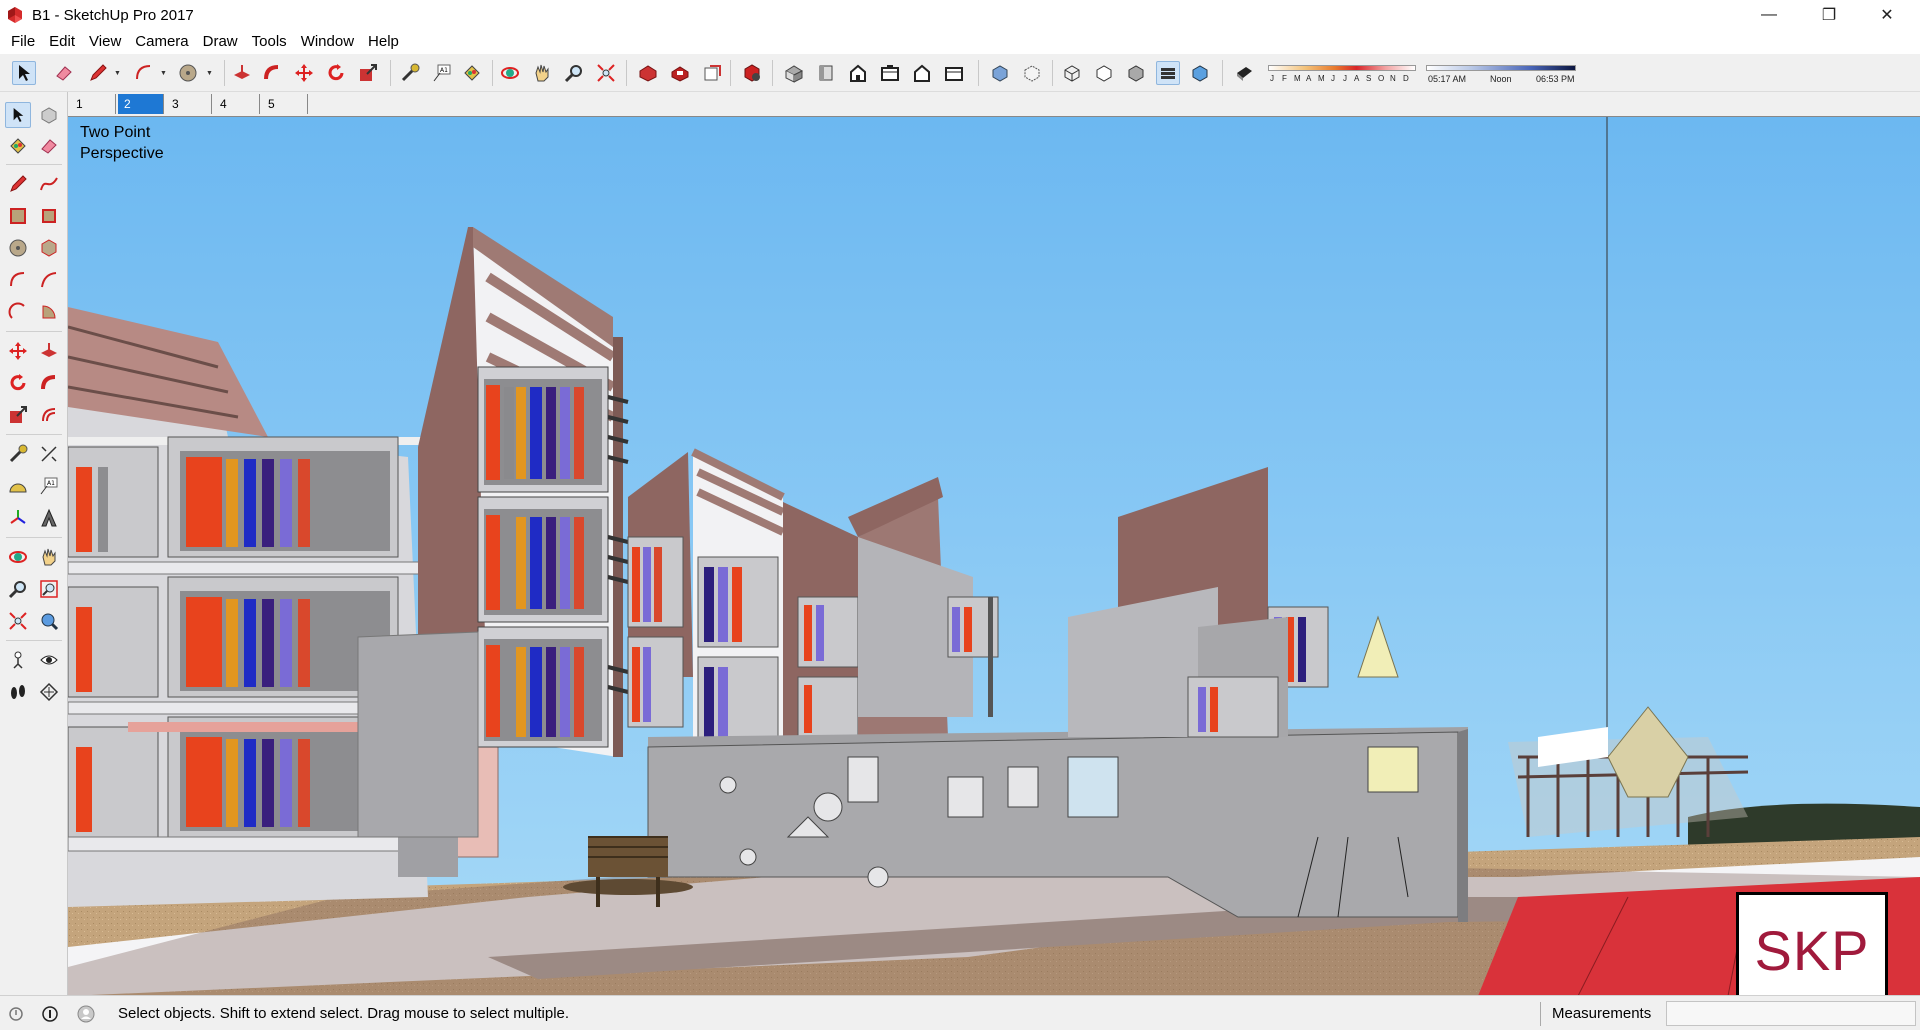 This screenshot has height=1030, width=1920. I want to click on dimension-icon, so click(49, 454).